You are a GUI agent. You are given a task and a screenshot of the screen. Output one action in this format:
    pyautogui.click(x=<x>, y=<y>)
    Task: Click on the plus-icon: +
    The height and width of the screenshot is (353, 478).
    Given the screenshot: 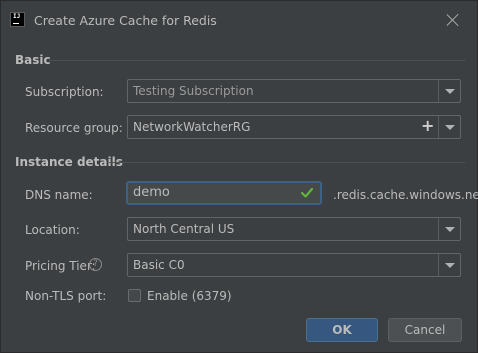 What is the action you would take?
    pyautogui.click(x=428, y=125)
    